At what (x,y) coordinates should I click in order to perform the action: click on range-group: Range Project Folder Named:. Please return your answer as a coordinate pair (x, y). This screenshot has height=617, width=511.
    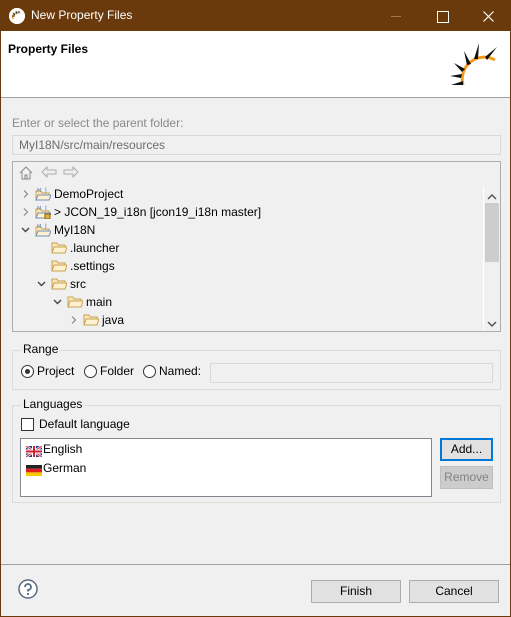
    Looking at the image, I should click on (256, 366).